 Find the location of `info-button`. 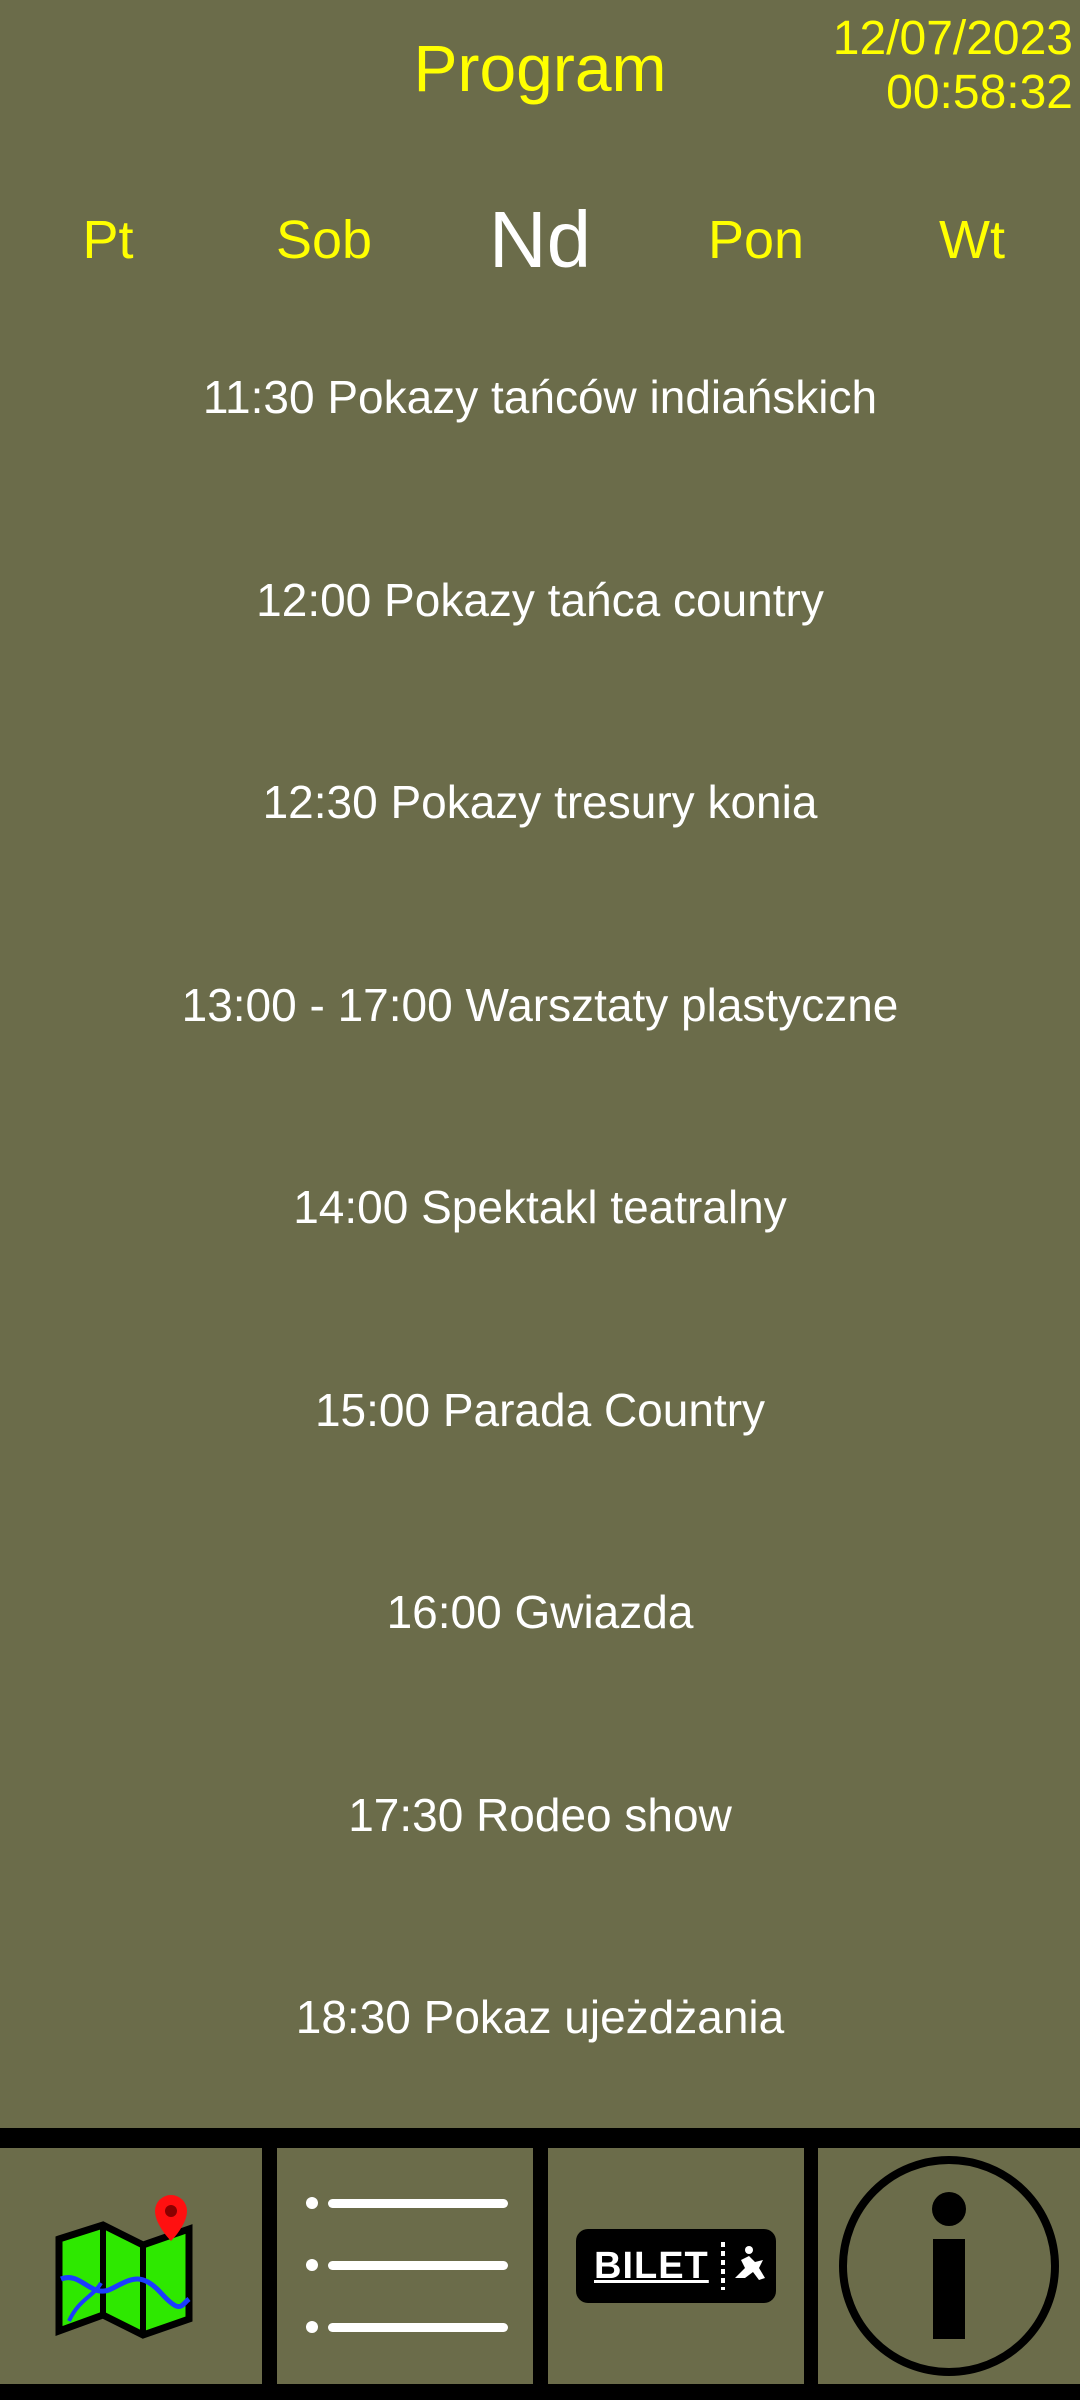

info-button is located at coordinates (949, 2266).